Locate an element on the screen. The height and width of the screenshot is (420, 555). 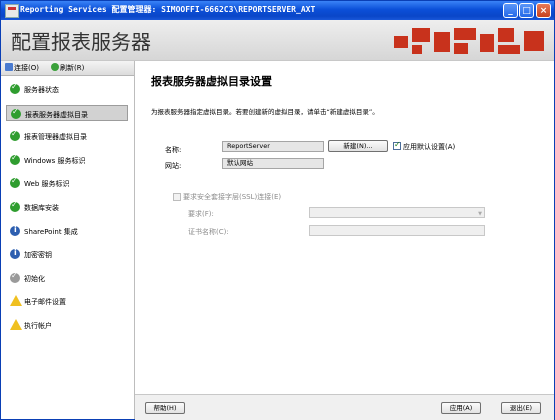
sidebar-item-label: 初始化 is located at coordinates (34, 278).